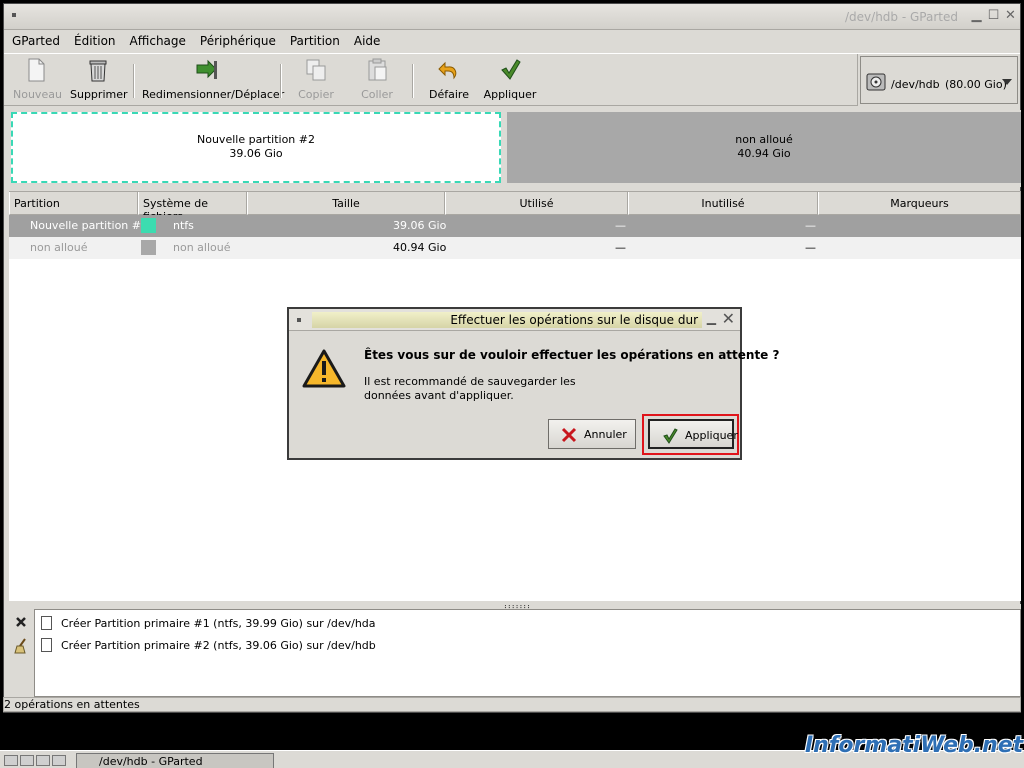 This screenshot has height=768, width=1024. I want to click on window-menu-icon, so click(14, 15).